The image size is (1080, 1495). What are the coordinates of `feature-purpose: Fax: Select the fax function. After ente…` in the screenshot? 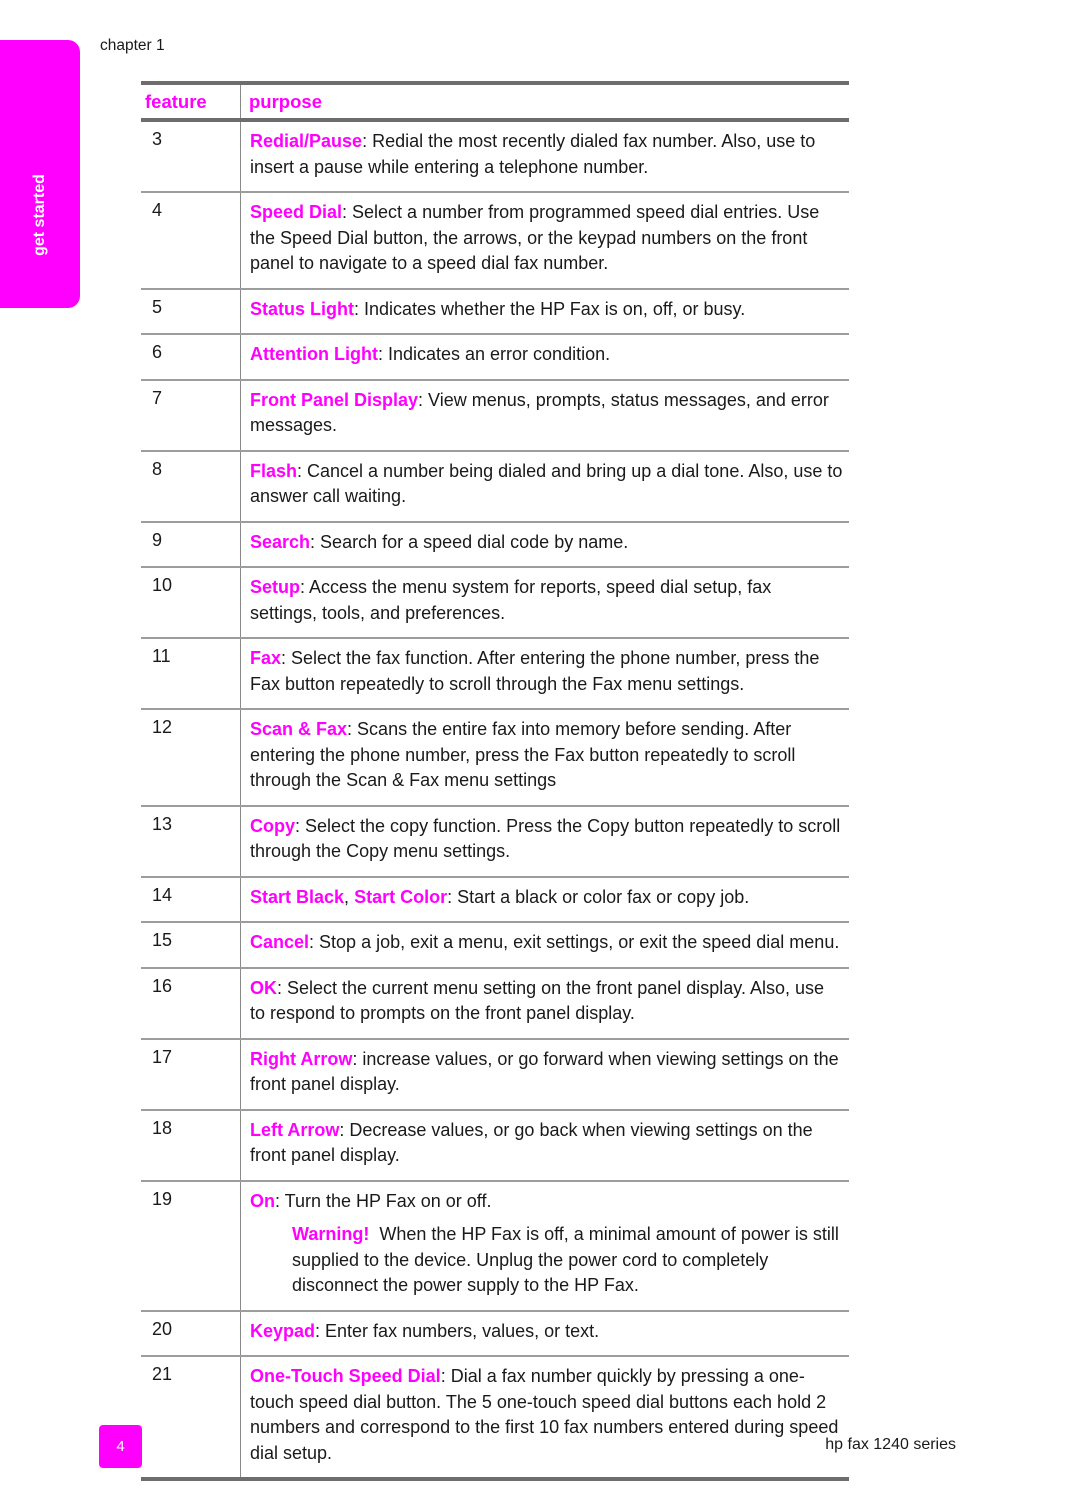 It's located at (545, 673).